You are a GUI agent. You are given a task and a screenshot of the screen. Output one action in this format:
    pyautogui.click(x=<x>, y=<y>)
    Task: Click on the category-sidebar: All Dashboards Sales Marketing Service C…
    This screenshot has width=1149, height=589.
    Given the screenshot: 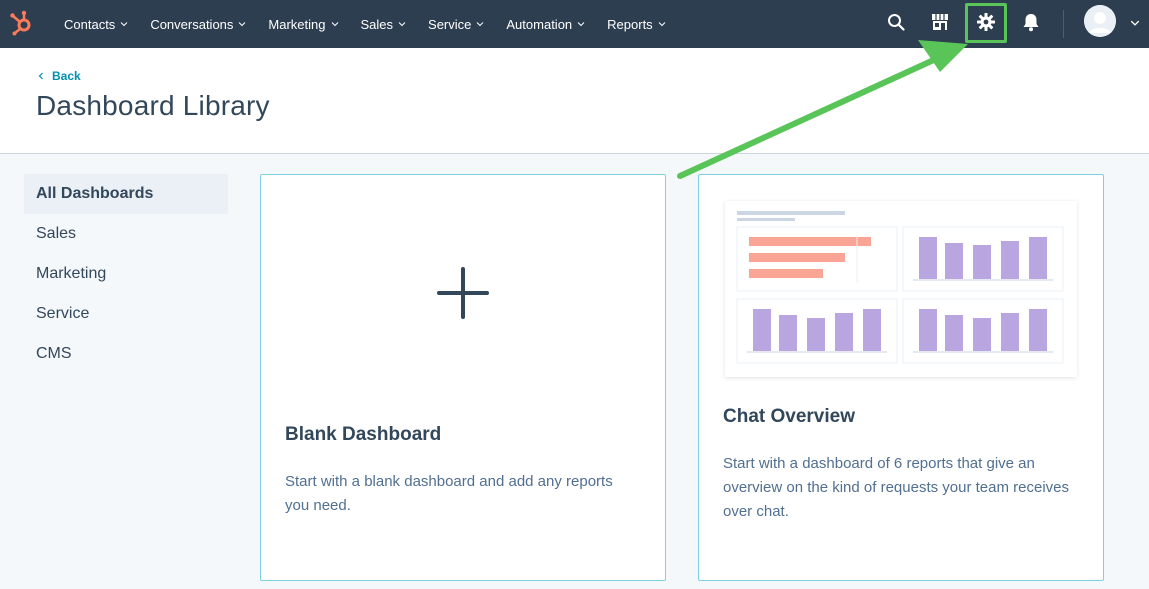 What is the action you would take?
    pyautogui.click(x=126, y=274)
    